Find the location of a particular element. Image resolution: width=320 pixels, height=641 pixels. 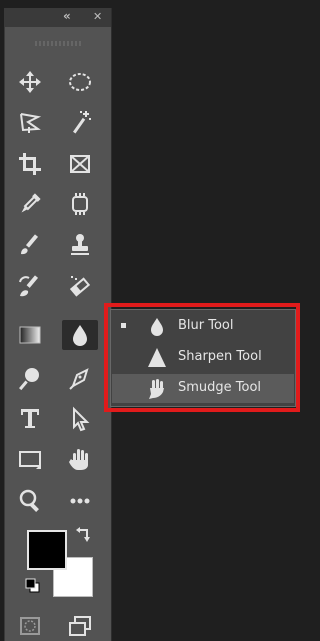

blur-tools-flyout-menu: Blur Tool Sharpen Tool Smudge Tool is located at coordinates (203, 358).